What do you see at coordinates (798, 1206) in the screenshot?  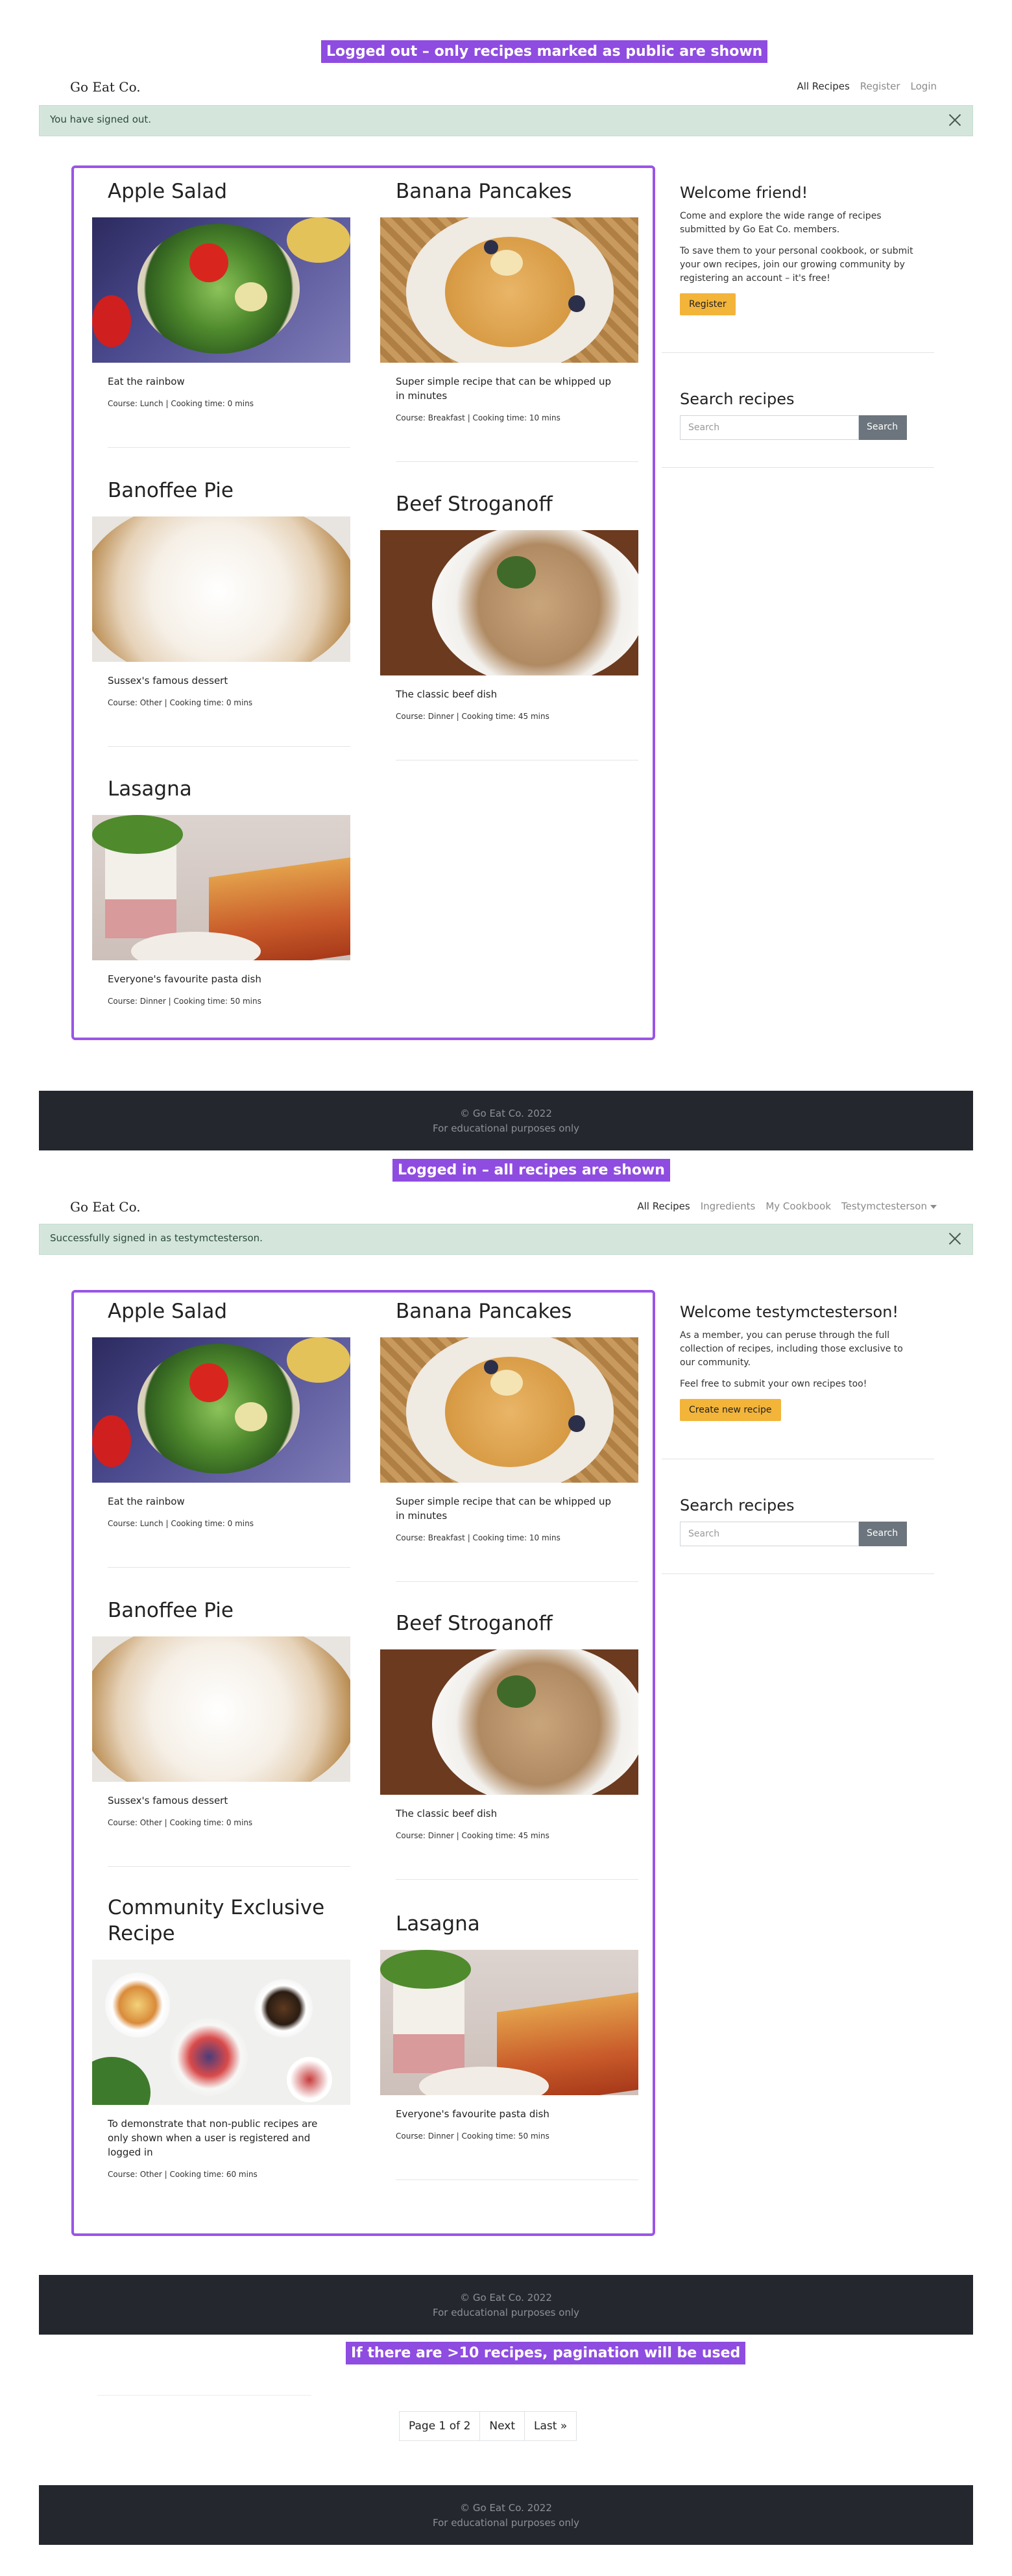 I see `nav-my-cookbook: My Cookbook` at bounding box center [798, 1206].